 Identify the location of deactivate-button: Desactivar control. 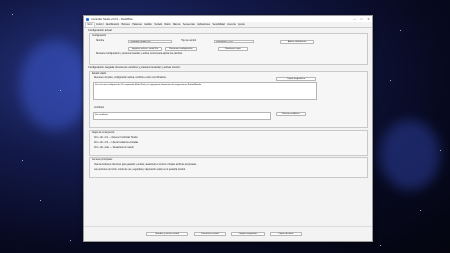
(210, 234).